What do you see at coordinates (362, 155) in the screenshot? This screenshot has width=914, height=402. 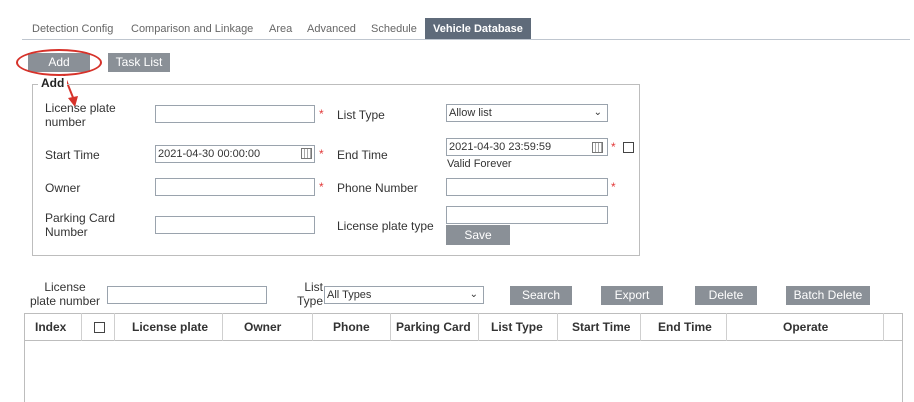 I see `end-time-label: End Time` at bounding box center [362, 155].